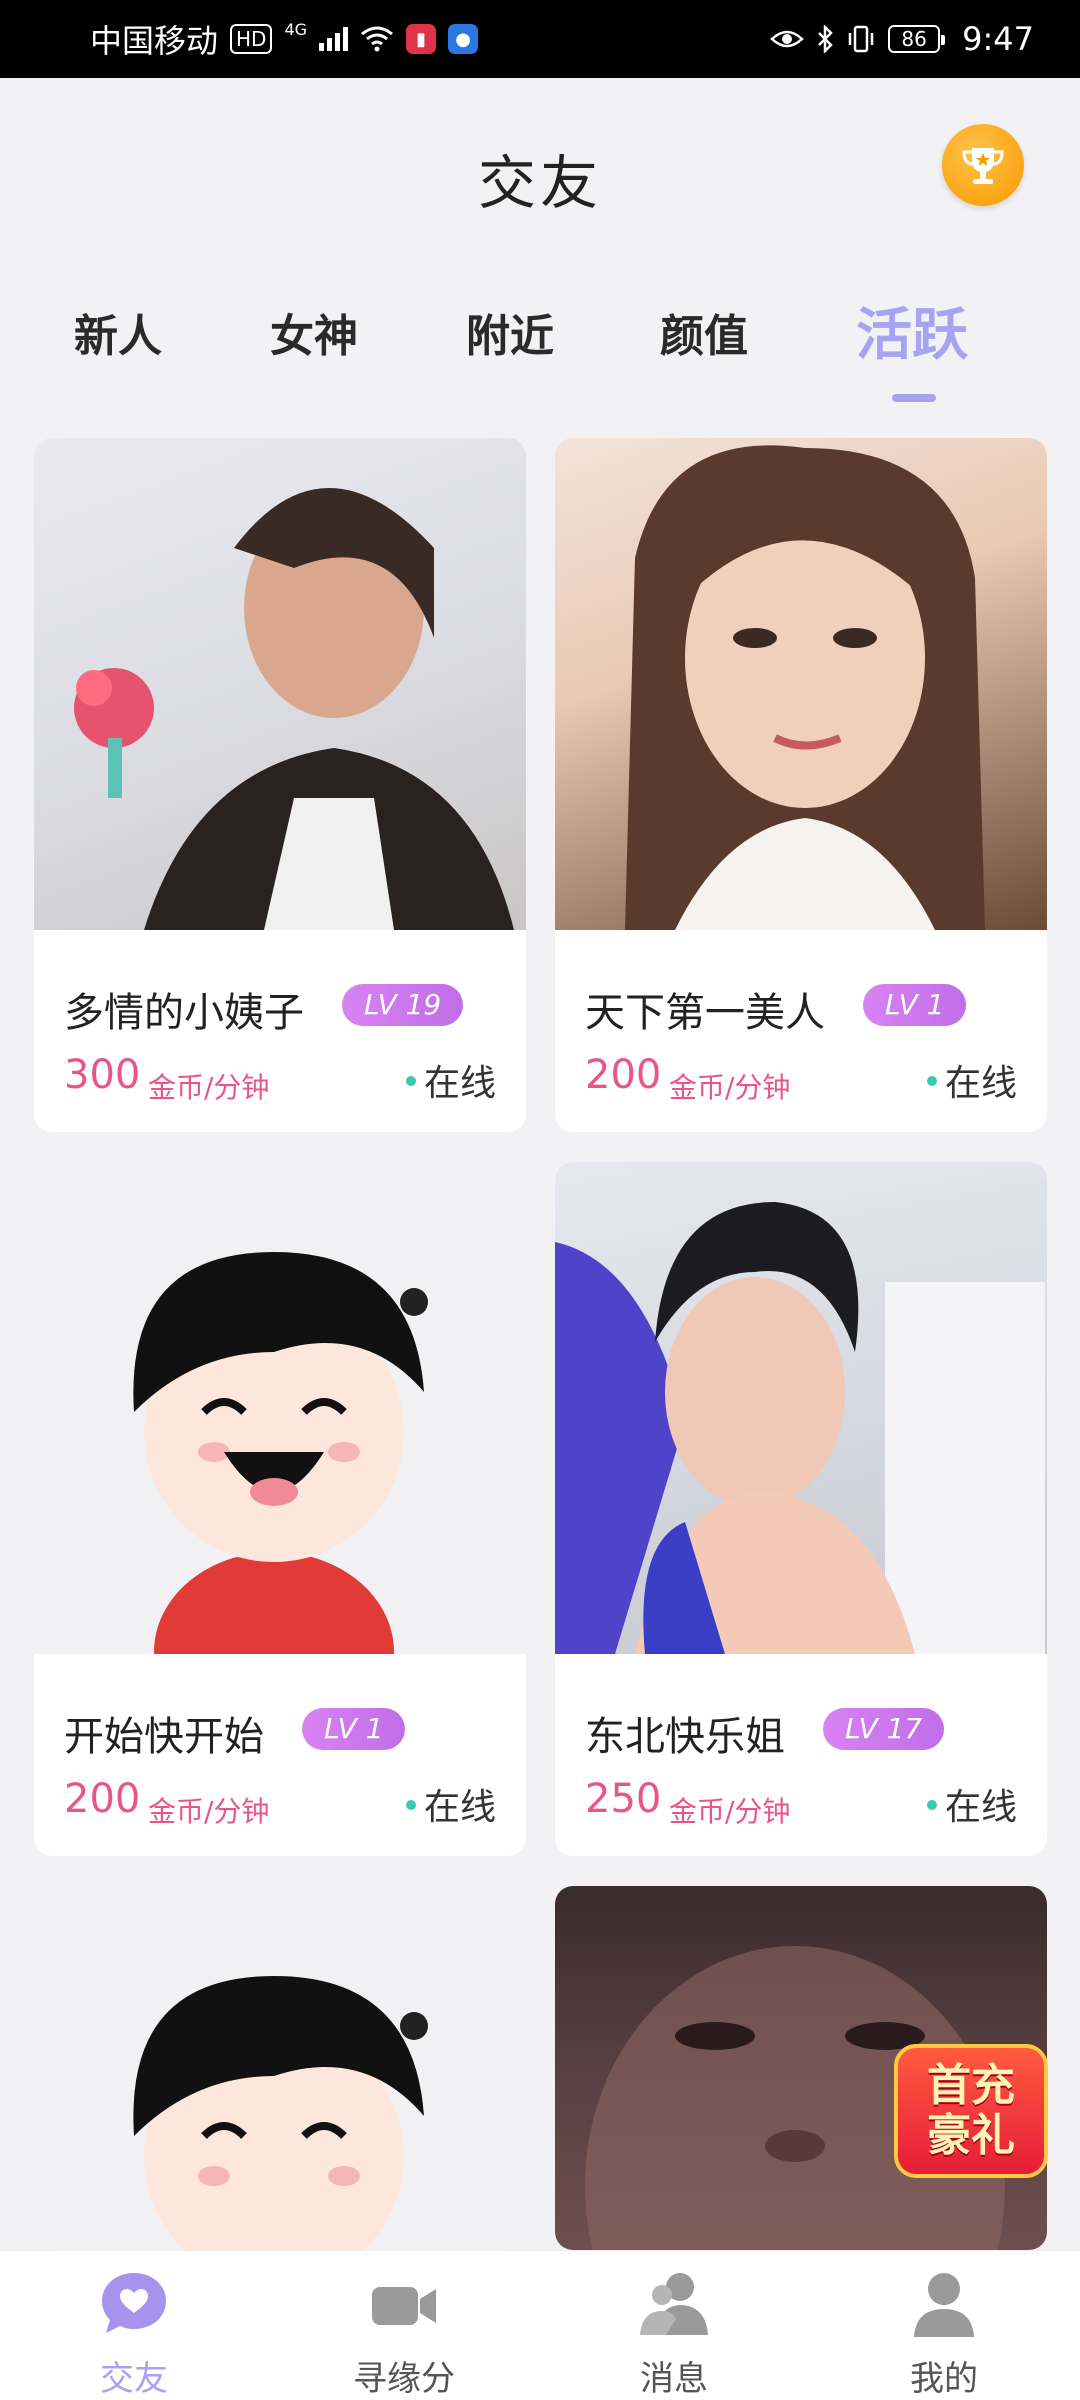 Image resolution: width=1080 pixels, height=2400 pixels. Describe the element at coordinates (510, 332) in the screenshot. I see `tab-nearby: 附近` at that location.